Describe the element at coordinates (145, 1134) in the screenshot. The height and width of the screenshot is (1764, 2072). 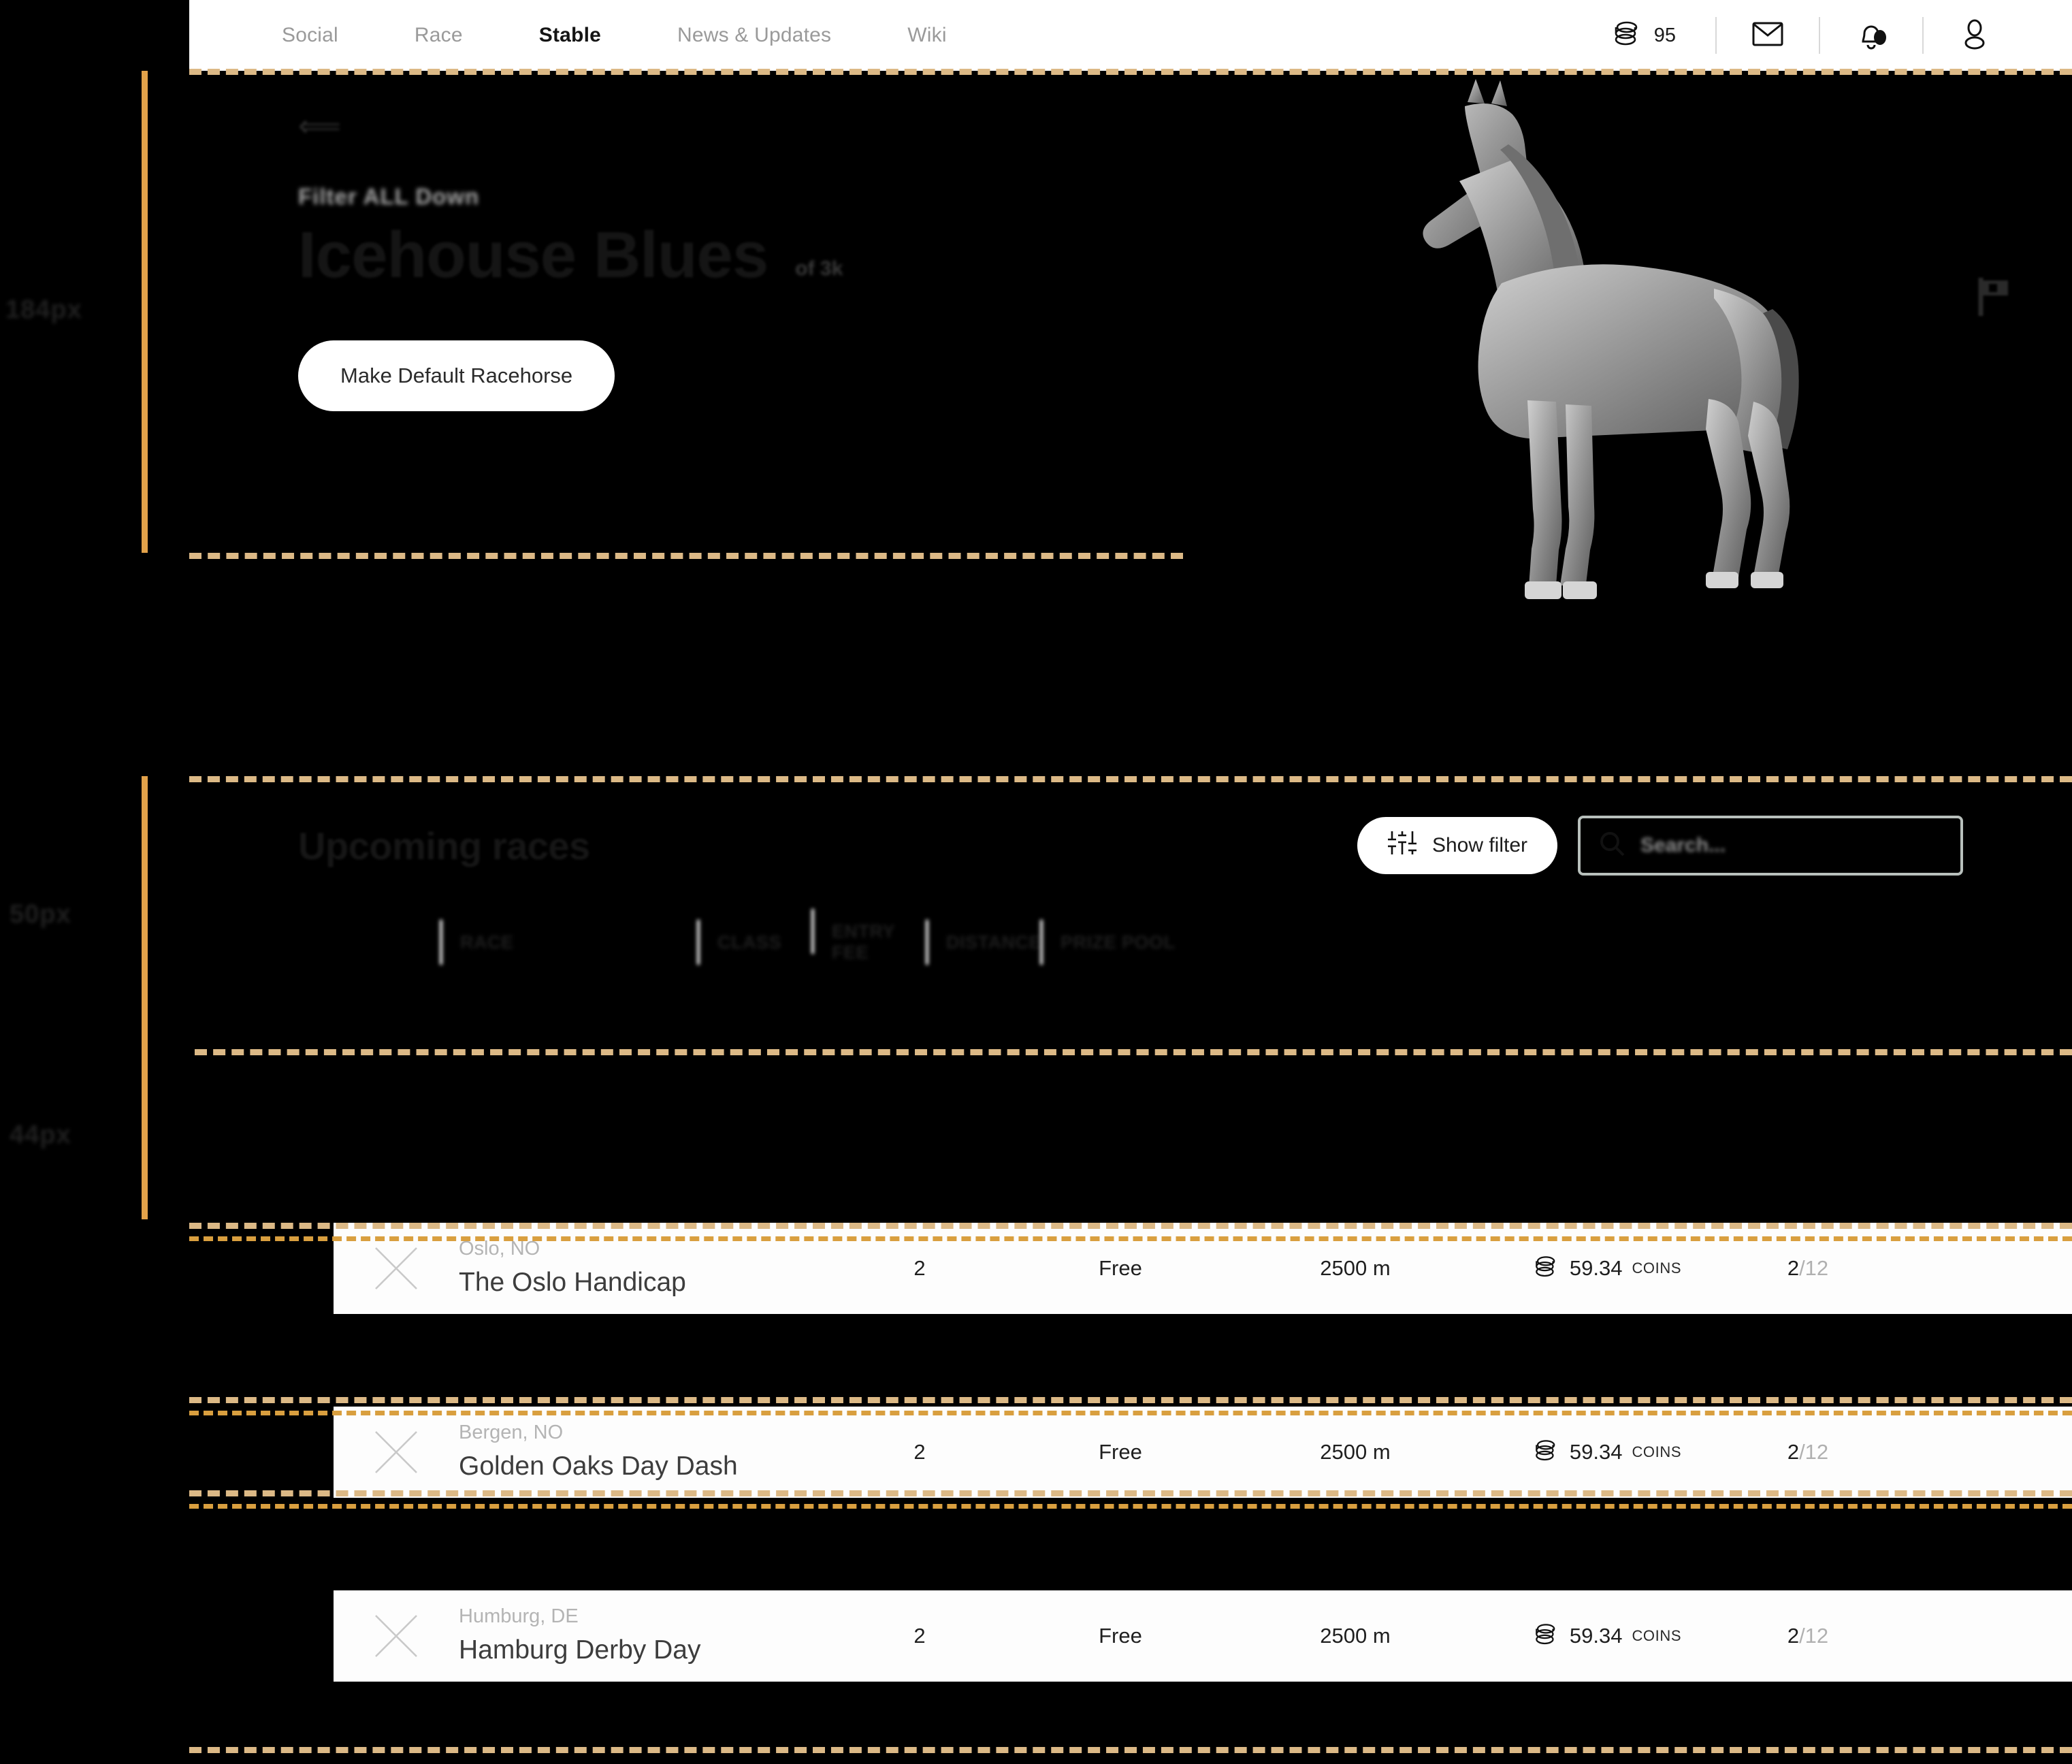
I see `measure-bar-row` at that location.